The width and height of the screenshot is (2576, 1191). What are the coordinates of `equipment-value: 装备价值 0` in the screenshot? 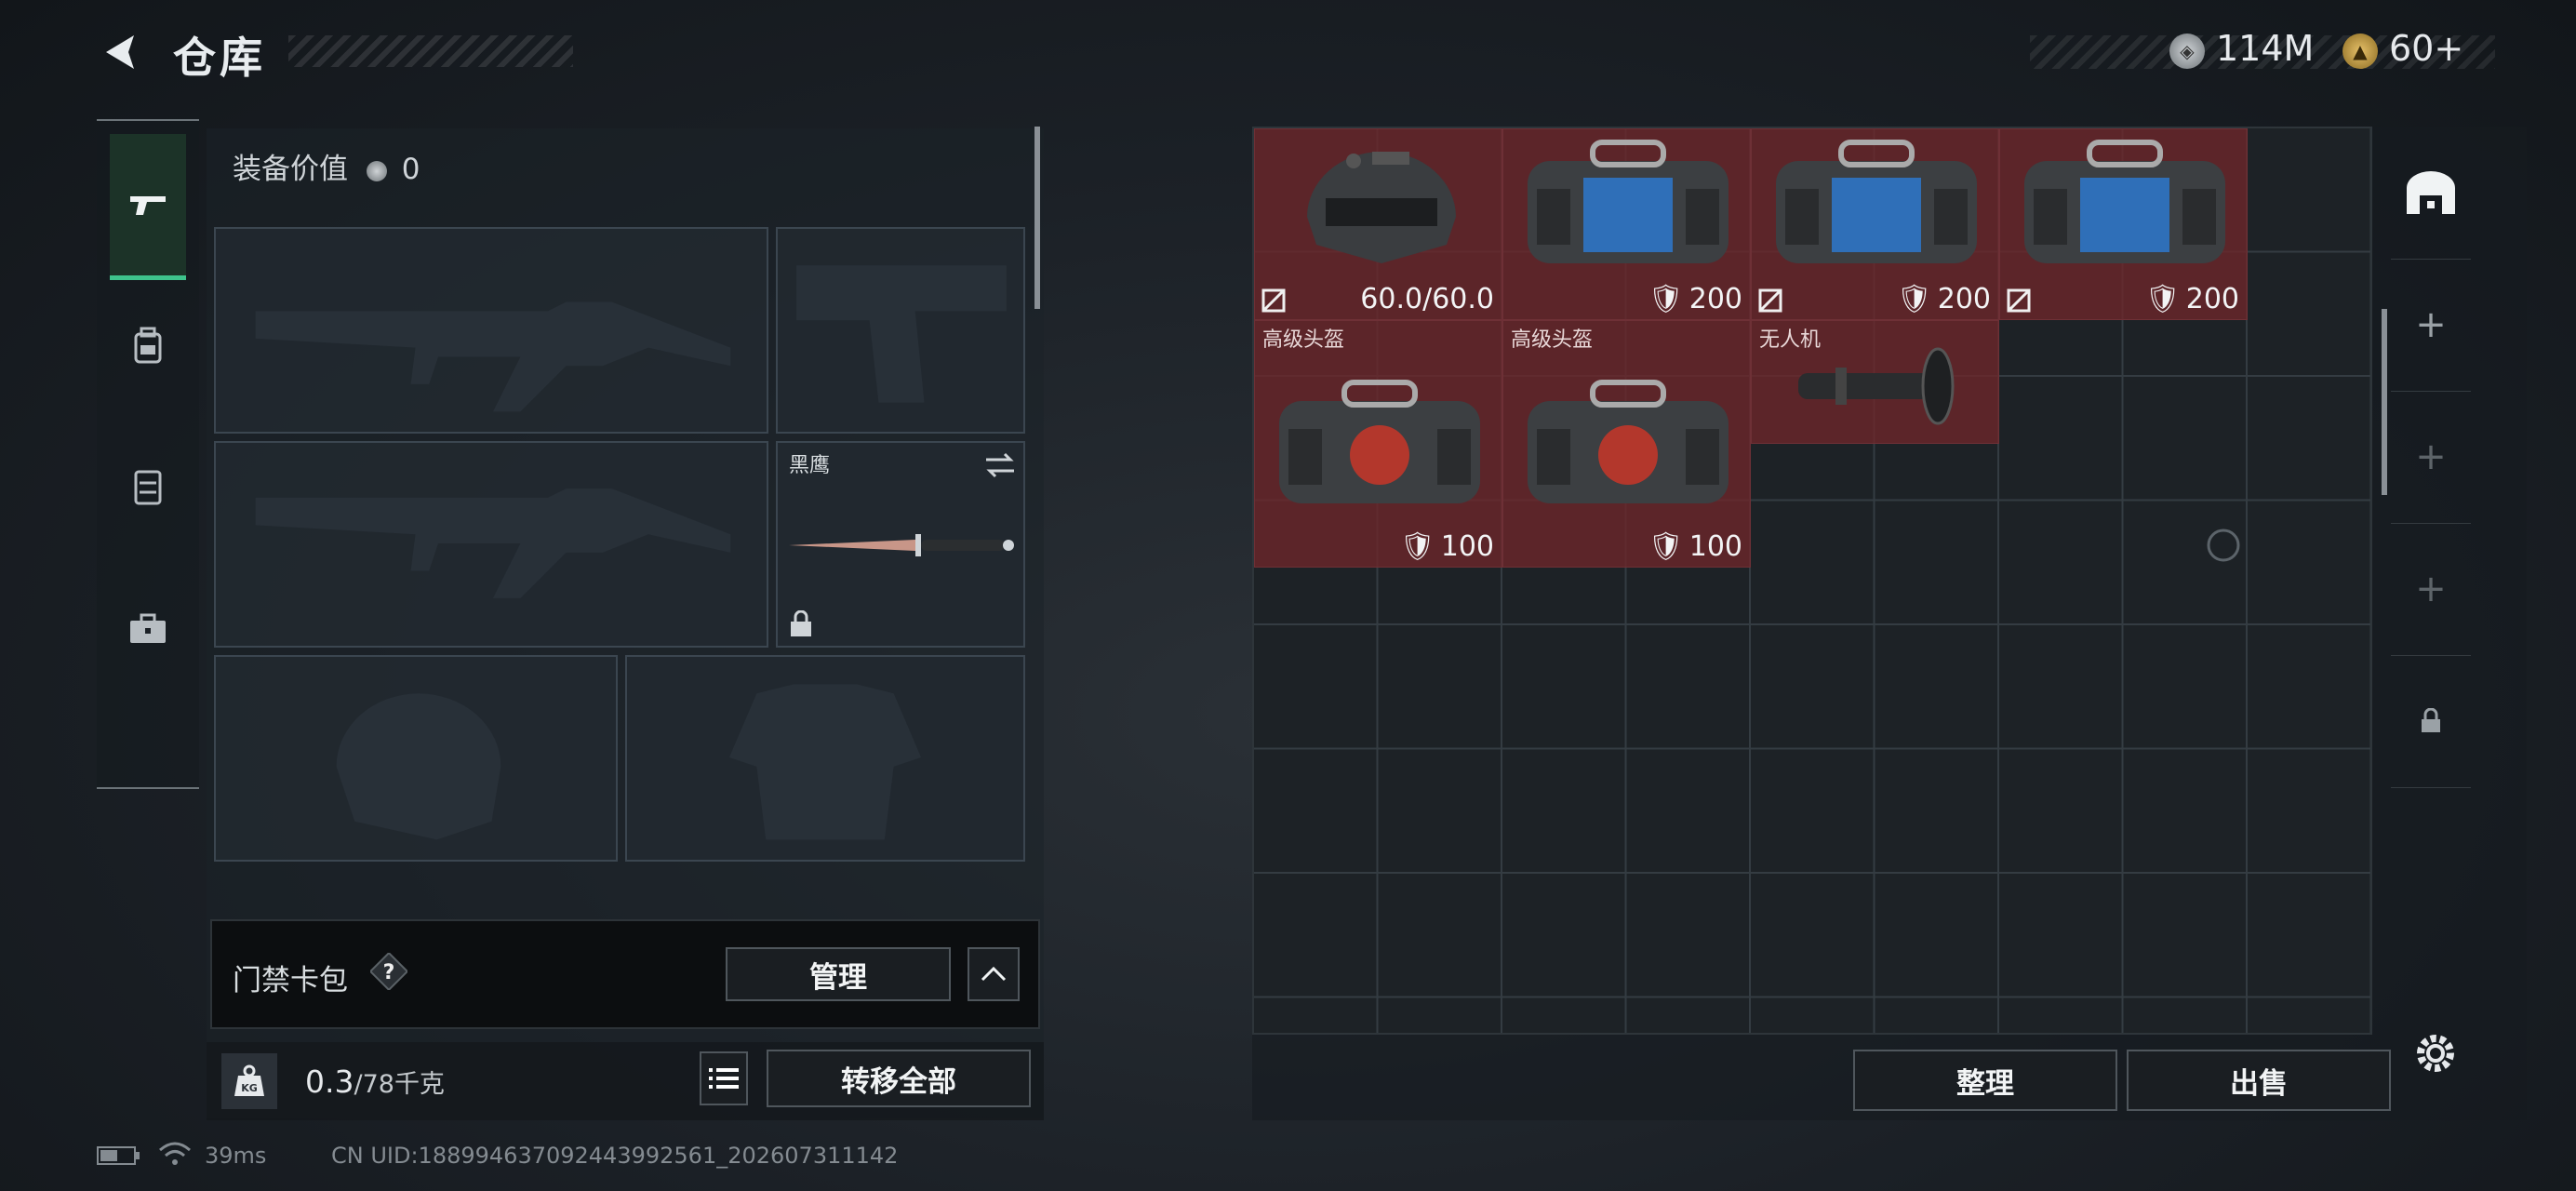 It's located at (326, 166).